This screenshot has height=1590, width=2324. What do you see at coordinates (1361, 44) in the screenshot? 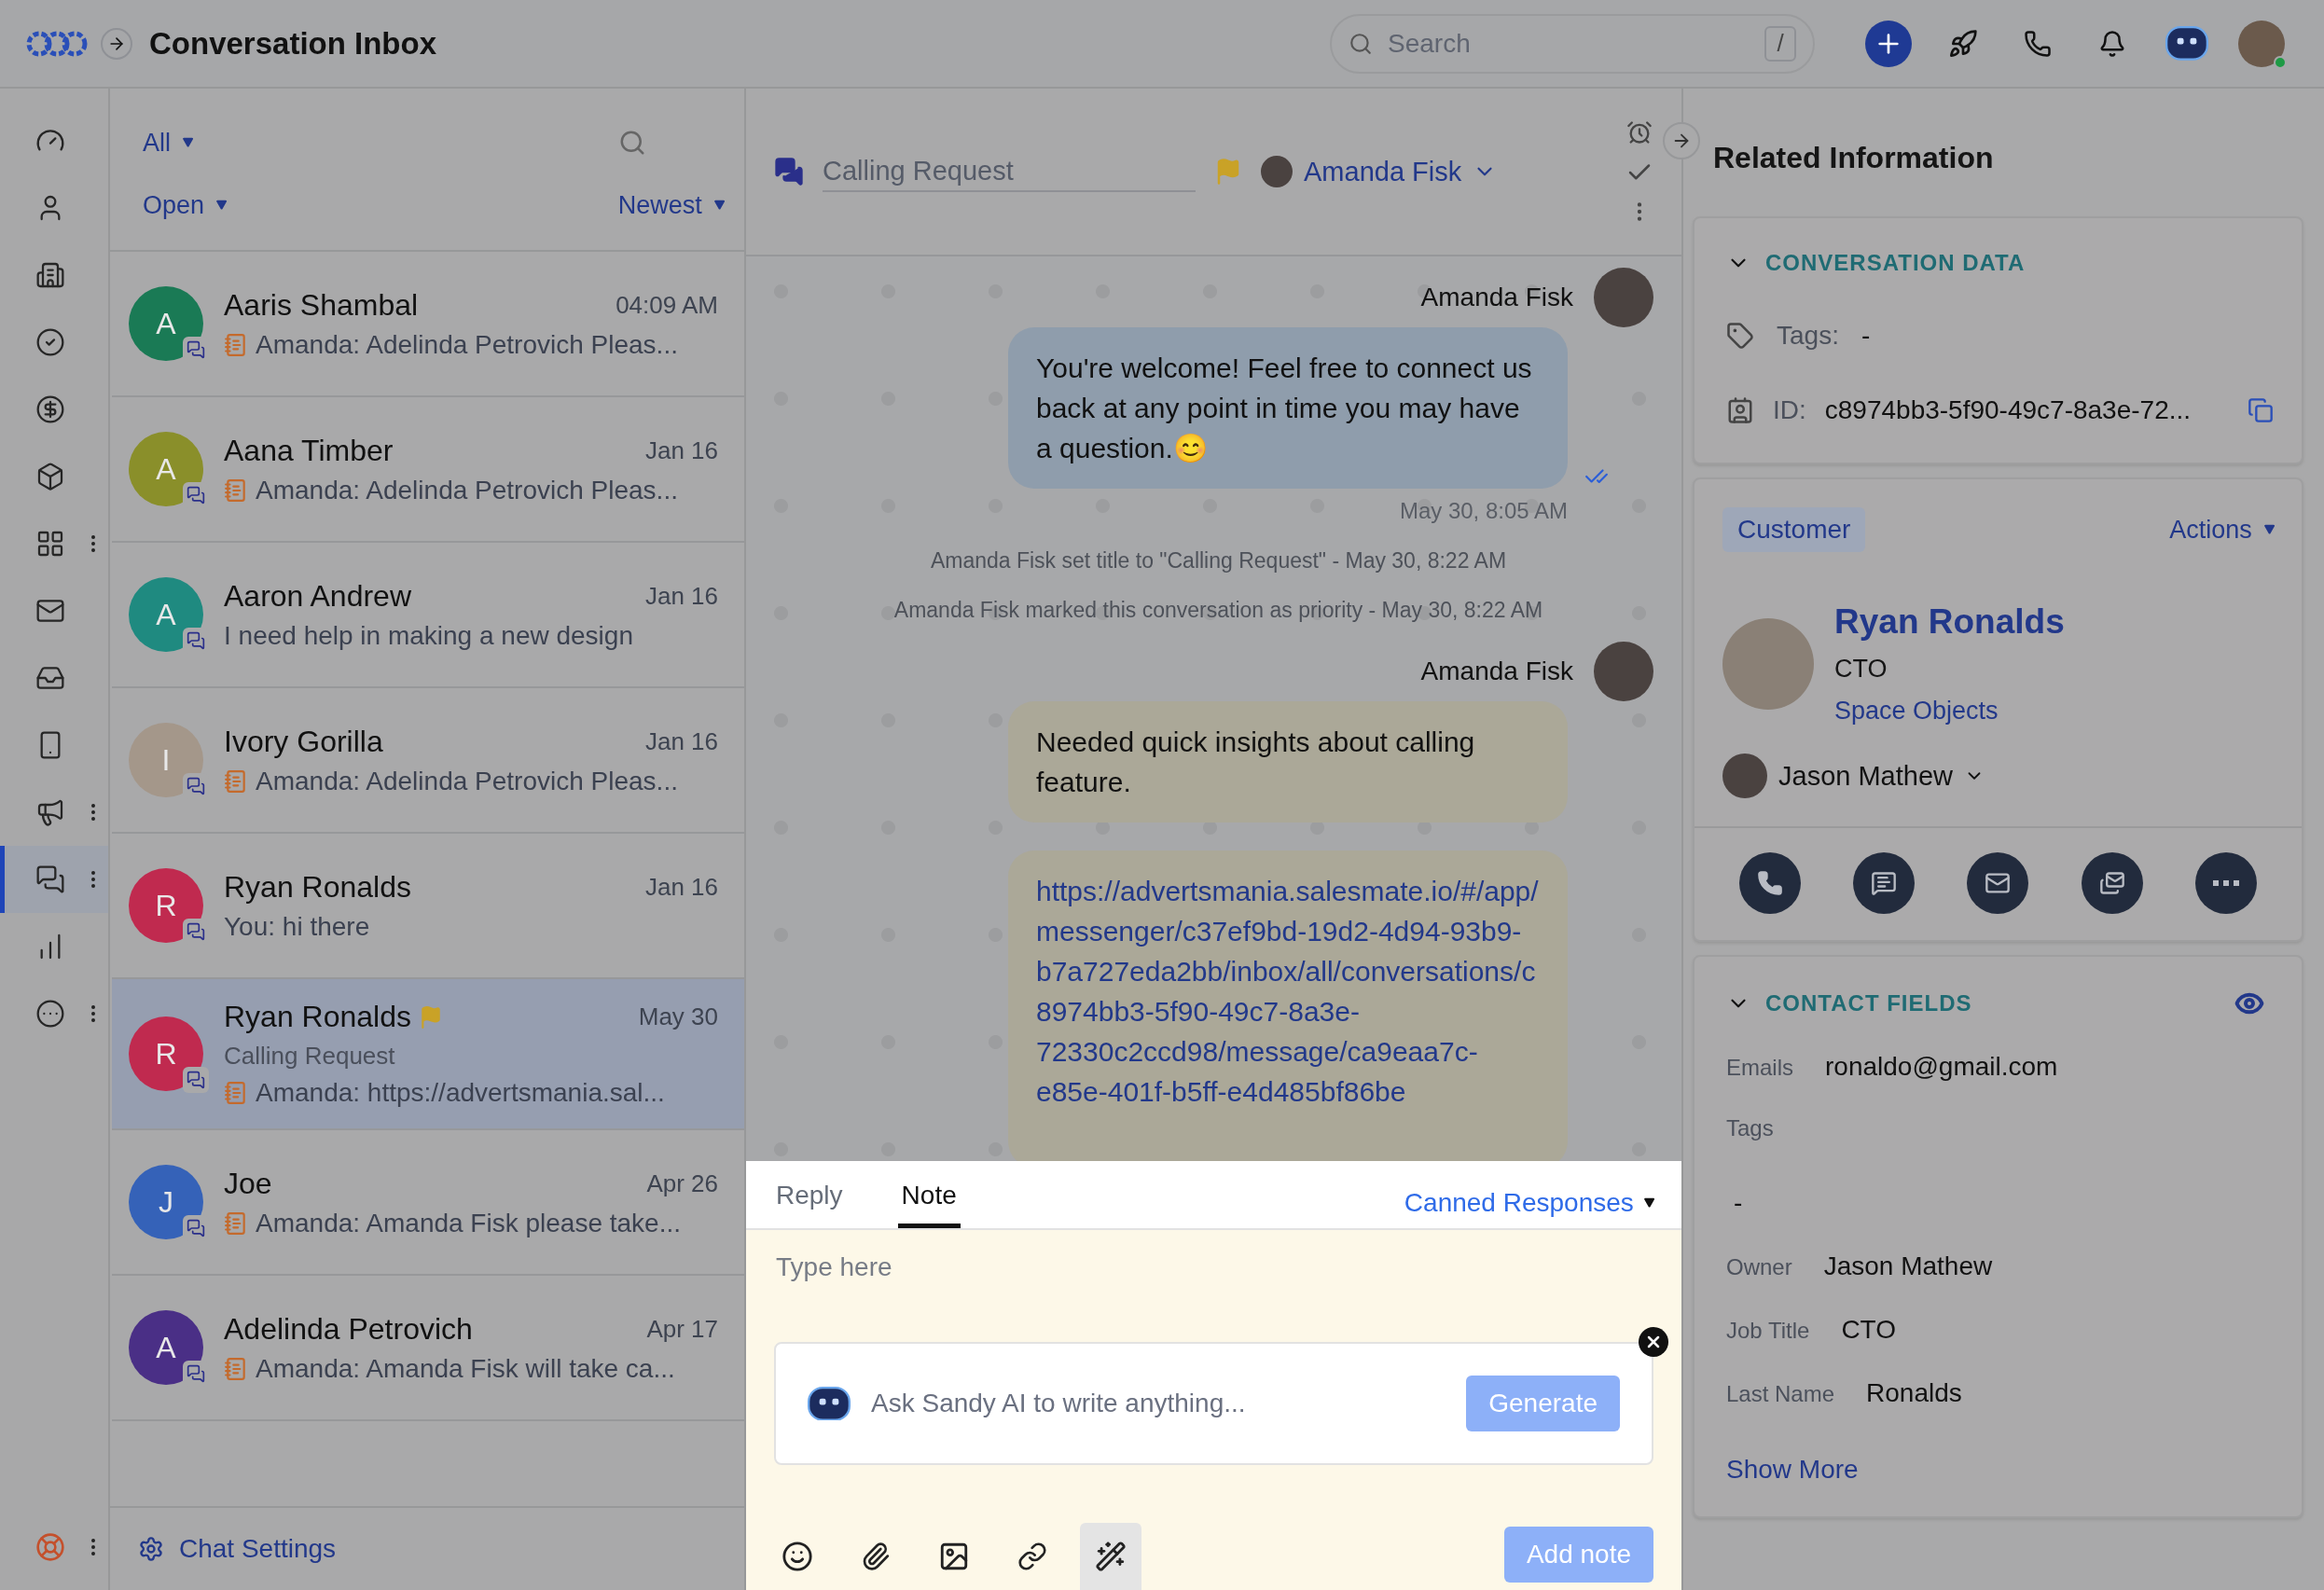
I see `search-icon` at bounding box center [1361, 44].